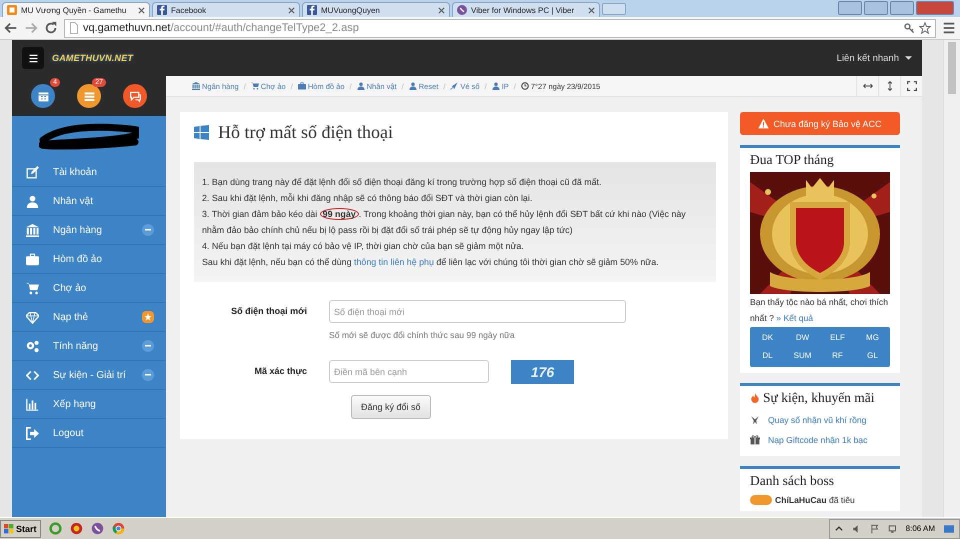  What do you see at coordinates (764, 123) in the screenshot?
I see `warning-icon` at bounding box center [764, 123].